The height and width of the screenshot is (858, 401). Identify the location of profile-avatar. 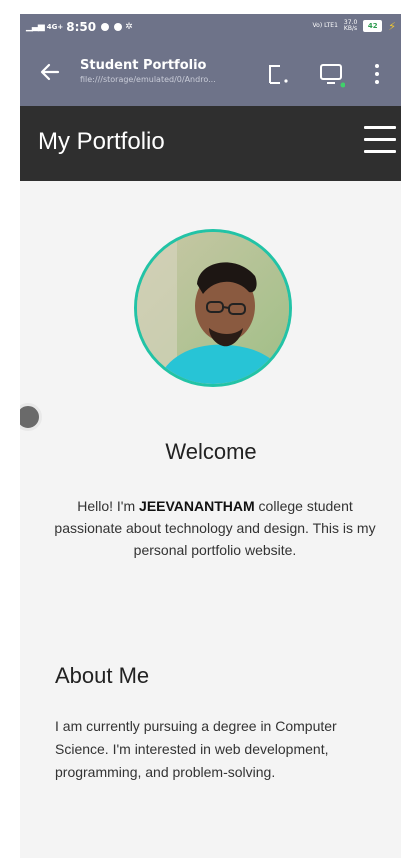
(213, 308).